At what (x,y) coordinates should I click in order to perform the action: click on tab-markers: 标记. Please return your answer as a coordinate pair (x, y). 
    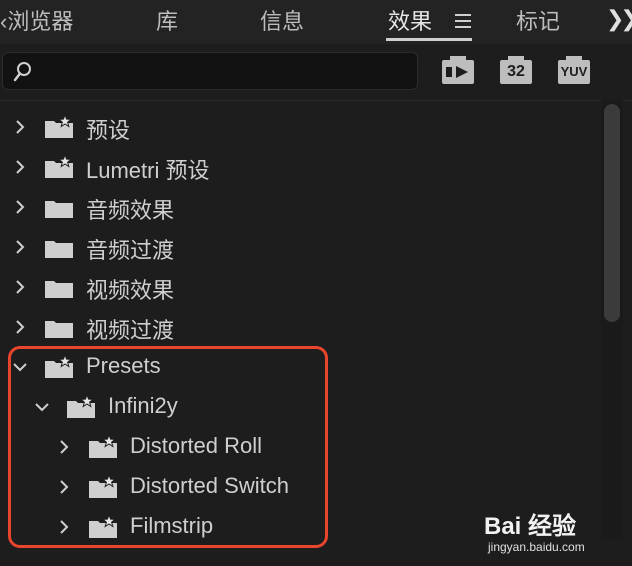
    Looking at the image, I should click on (540, 20).